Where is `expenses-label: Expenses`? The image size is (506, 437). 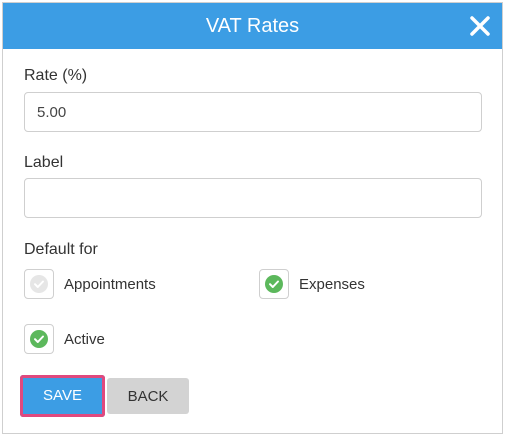 expenses-label: Expenses is located at coordinates (332, 284).